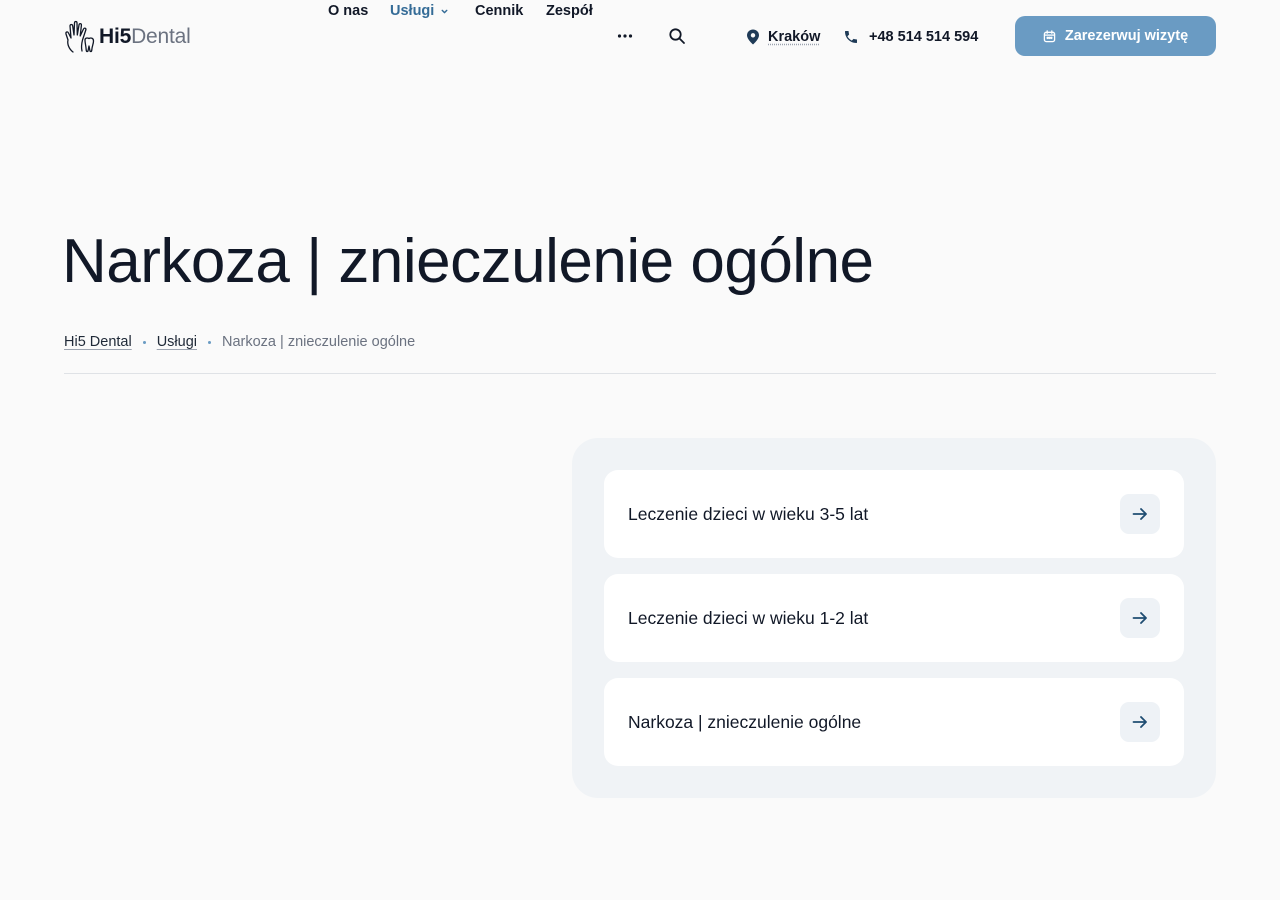 This screenshot has width=1280, height=900. I want to click on service-item-3-5-lat: Leczenie dzieci w wieku 3-5 lat, so click(894, 514).